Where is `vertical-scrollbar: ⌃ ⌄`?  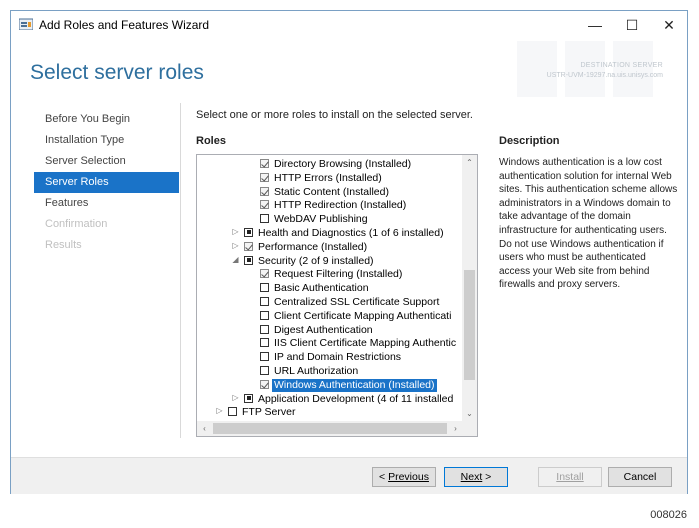
vertical-scrollbar: ⌃ ⌄ is located at coordinates (469, 288).